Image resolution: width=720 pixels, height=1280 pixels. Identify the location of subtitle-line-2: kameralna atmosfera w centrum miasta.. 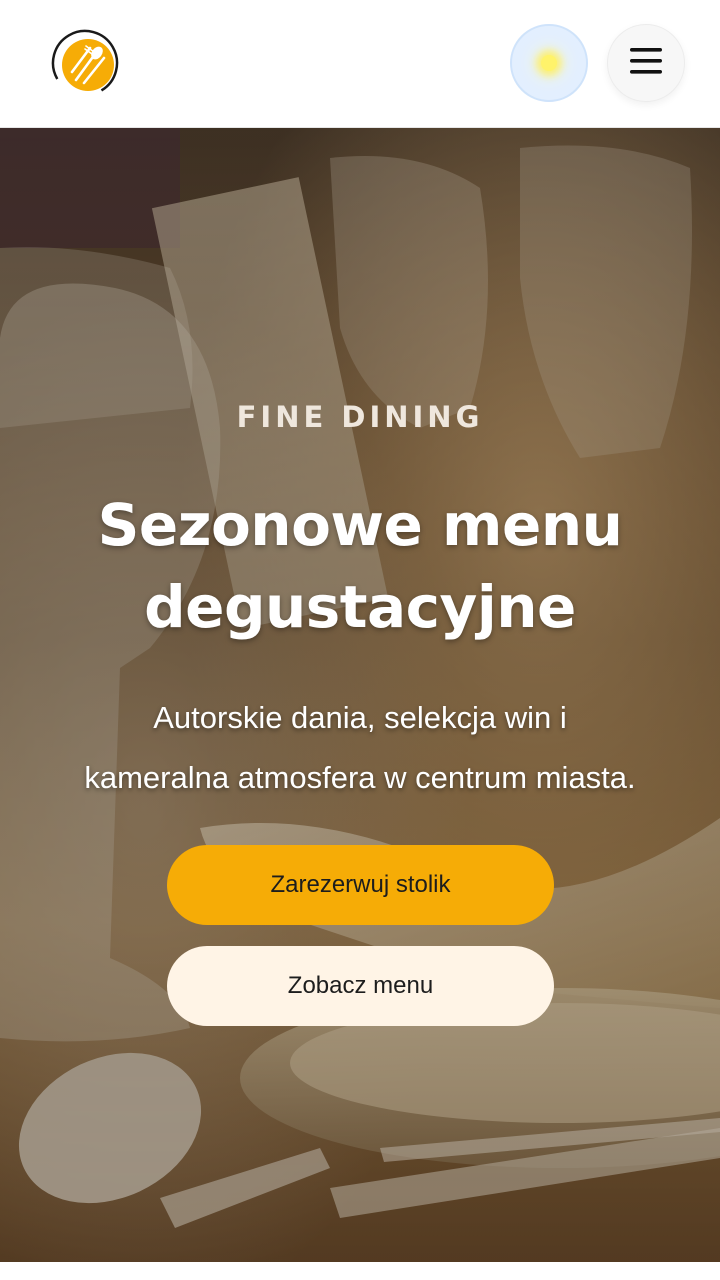
(360, 777).